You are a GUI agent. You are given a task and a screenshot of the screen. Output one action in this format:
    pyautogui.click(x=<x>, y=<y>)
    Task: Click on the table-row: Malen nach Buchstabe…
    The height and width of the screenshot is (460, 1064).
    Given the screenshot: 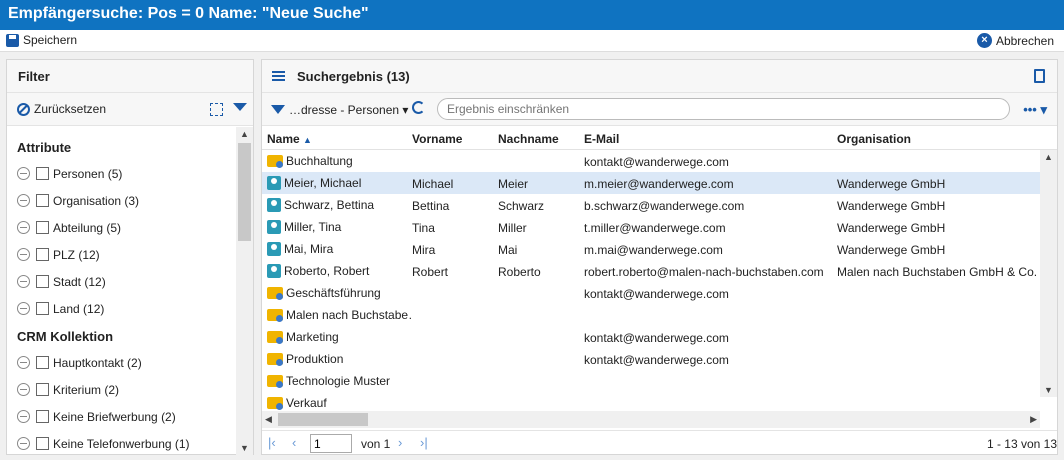 What is the action you would take?
    pyautogui.click(x=659, y=315)
    